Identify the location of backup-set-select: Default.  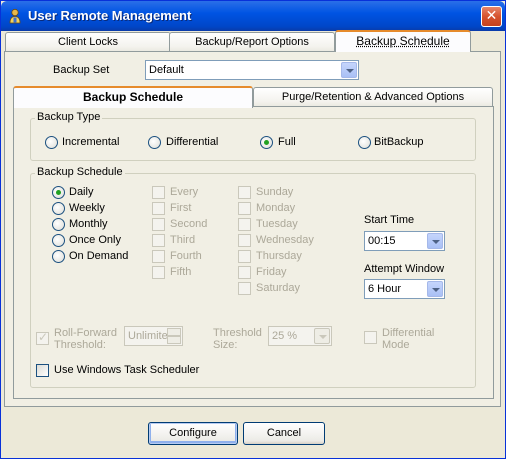
(252, 70).